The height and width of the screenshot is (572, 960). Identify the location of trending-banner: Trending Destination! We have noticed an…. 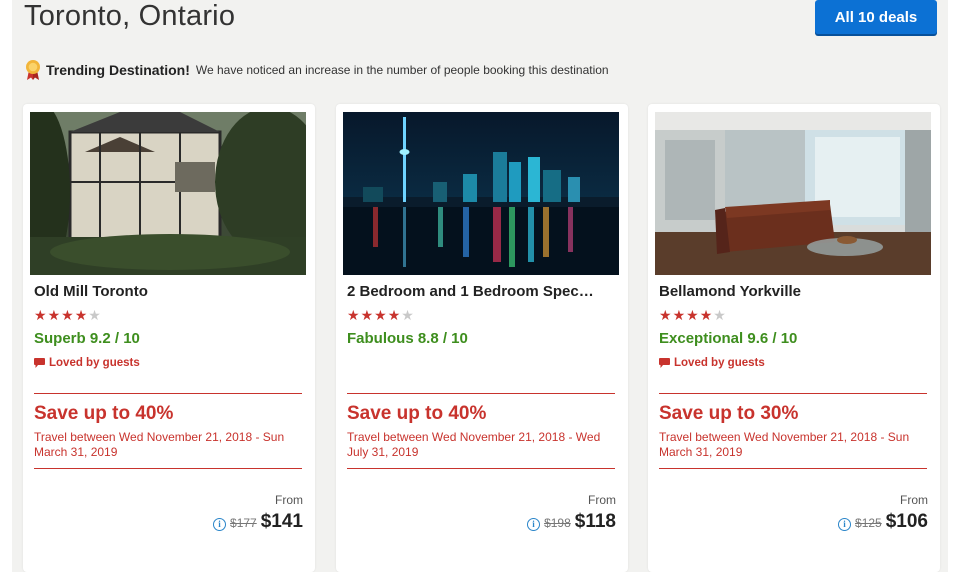
(316, 70).